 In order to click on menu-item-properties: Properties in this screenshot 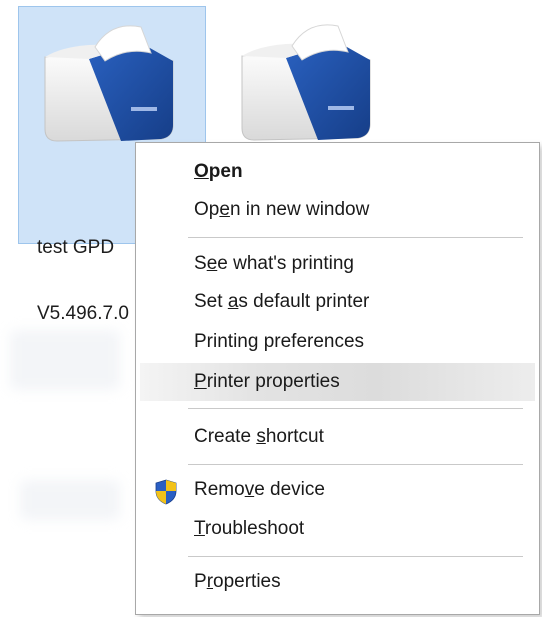, I will do `click(337, 582)`.